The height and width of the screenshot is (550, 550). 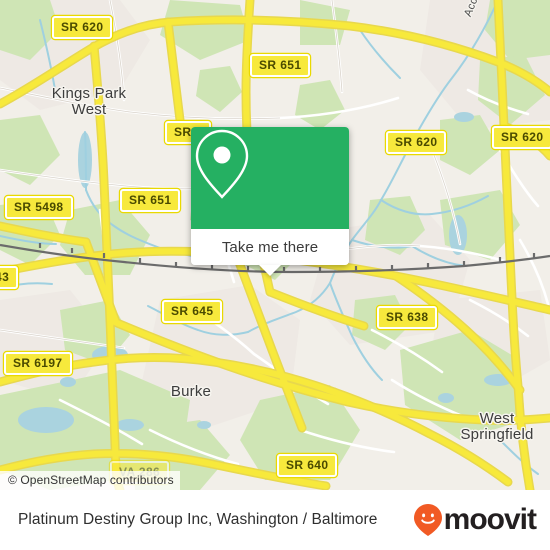 What do you see at coordinates (270, 178) in the screenshot?
I see `popup-header` at bounding box center [270, 178].